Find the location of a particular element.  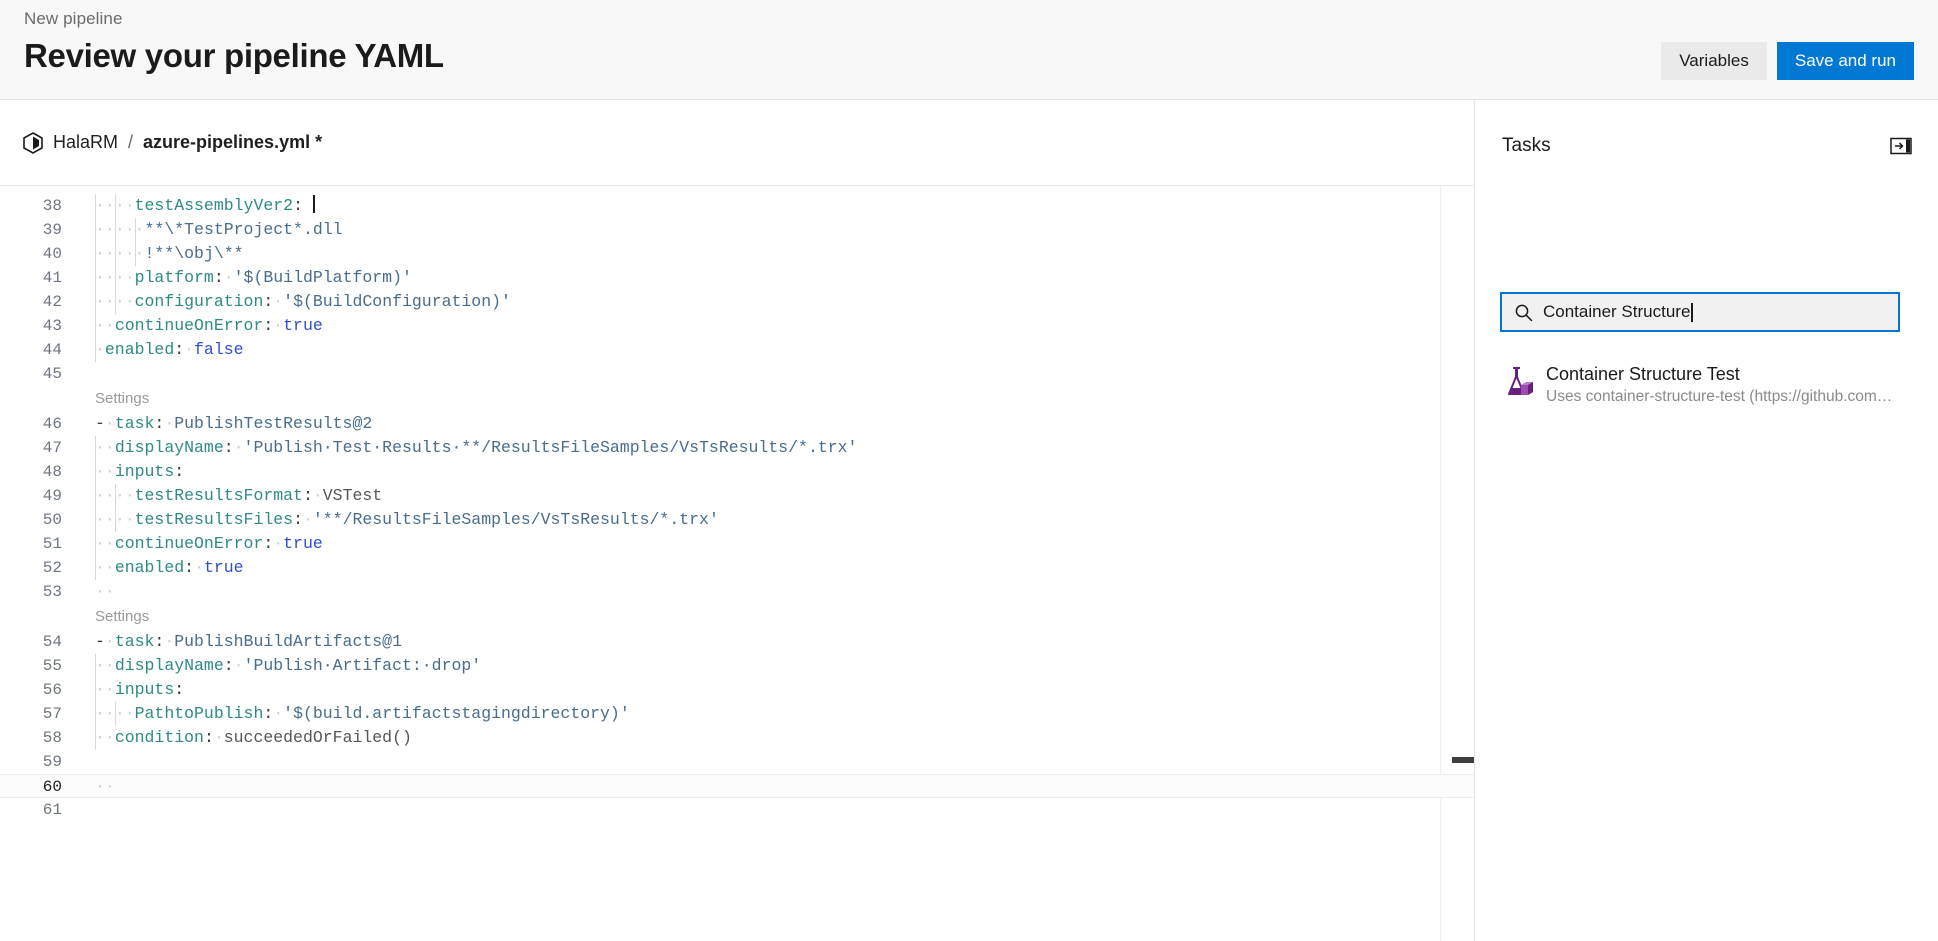

header-actions: Variables Save and run is located at coordinates (1787, 61).